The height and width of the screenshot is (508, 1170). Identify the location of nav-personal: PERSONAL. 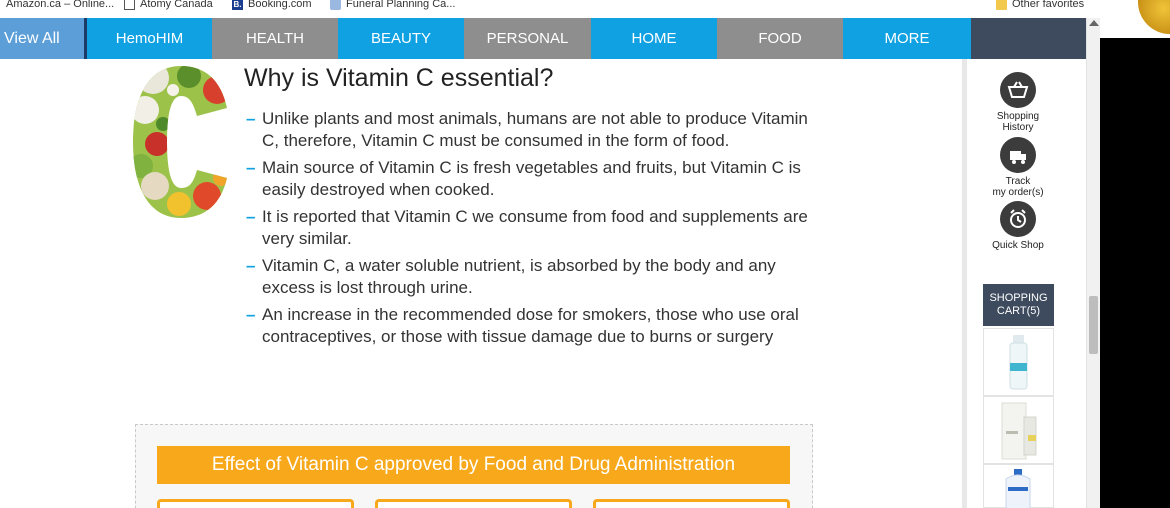
(527, 38).